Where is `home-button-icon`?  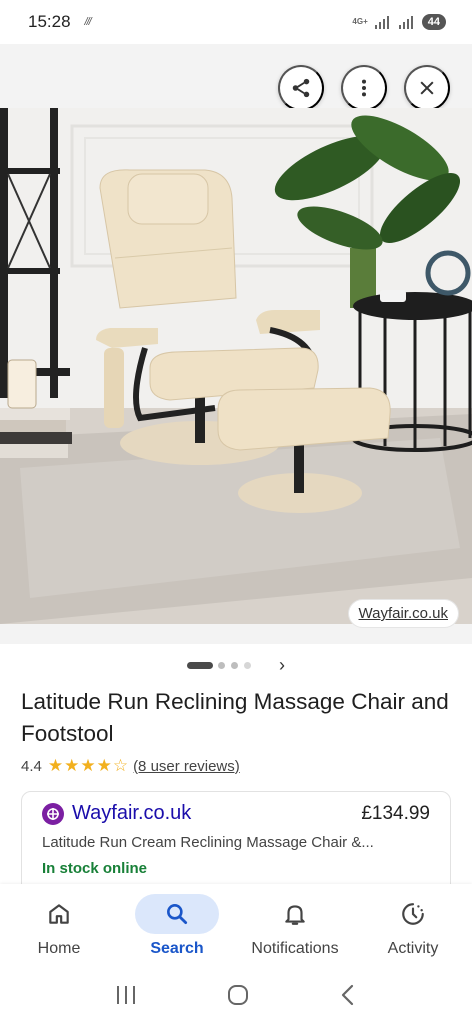 home-button-icon is located at coordinates (238, 995).